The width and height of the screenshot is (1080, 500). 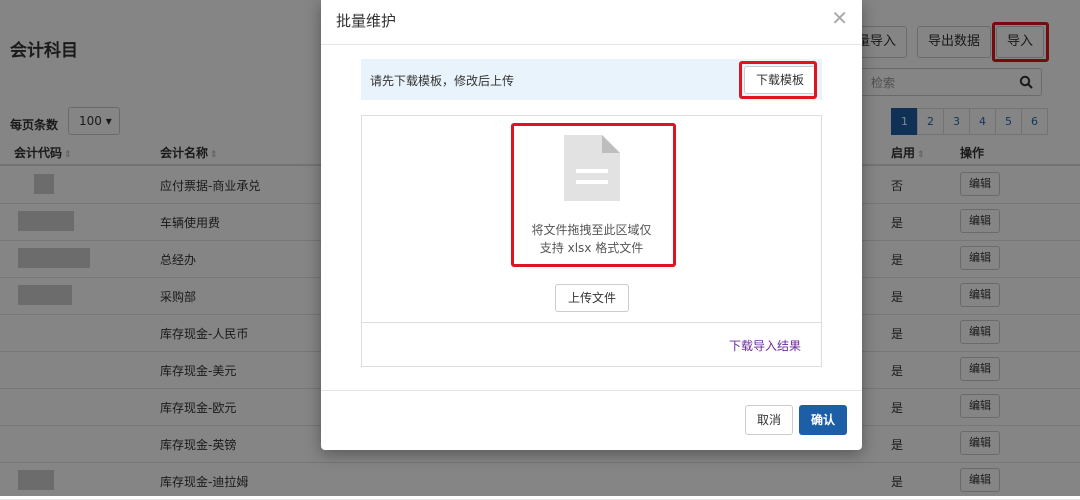 I want to click on confirm-button: 确认, so click(x=823, y=420).